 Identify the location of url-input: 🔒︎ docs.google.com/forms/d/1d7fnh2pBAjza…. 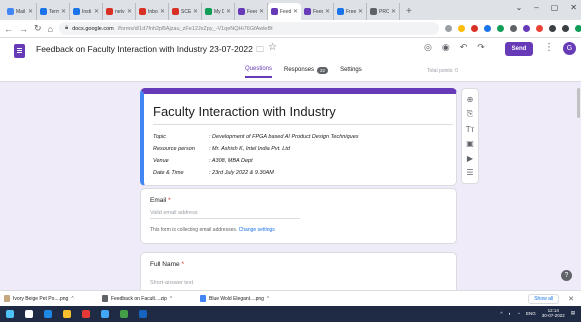
(248, 28).